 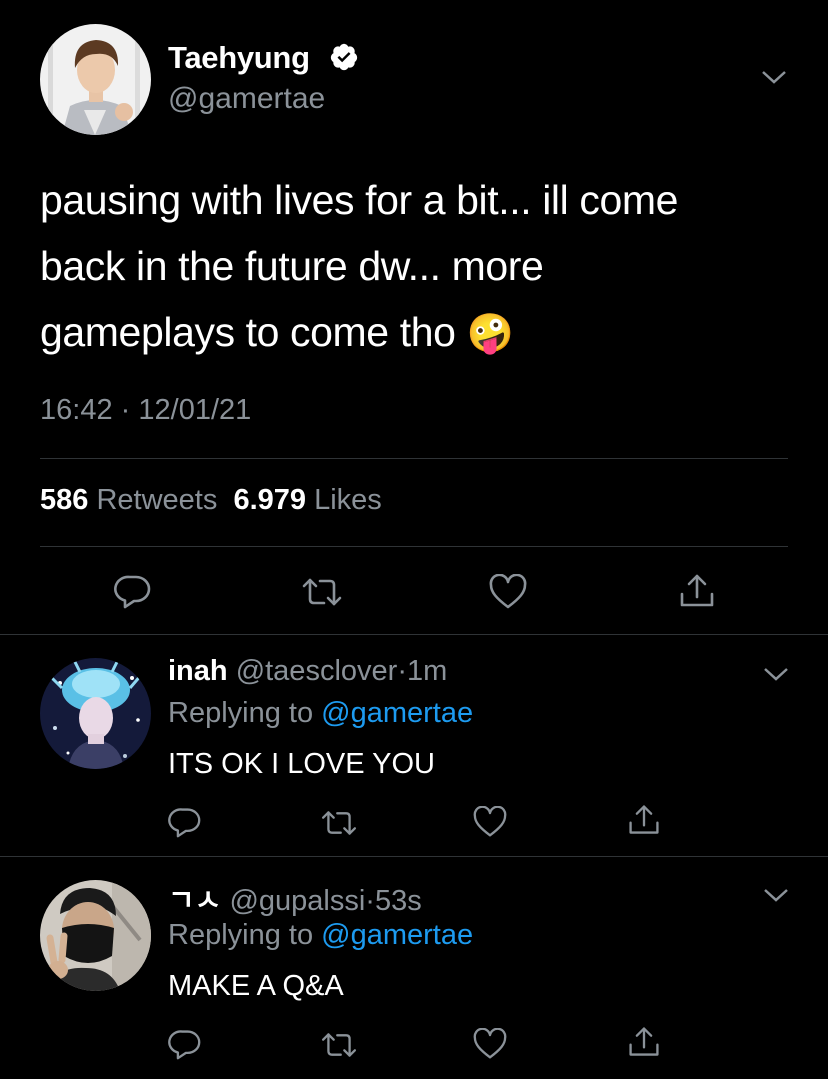 I want to click on likes-label: Likes, so click(x=348, y=500).